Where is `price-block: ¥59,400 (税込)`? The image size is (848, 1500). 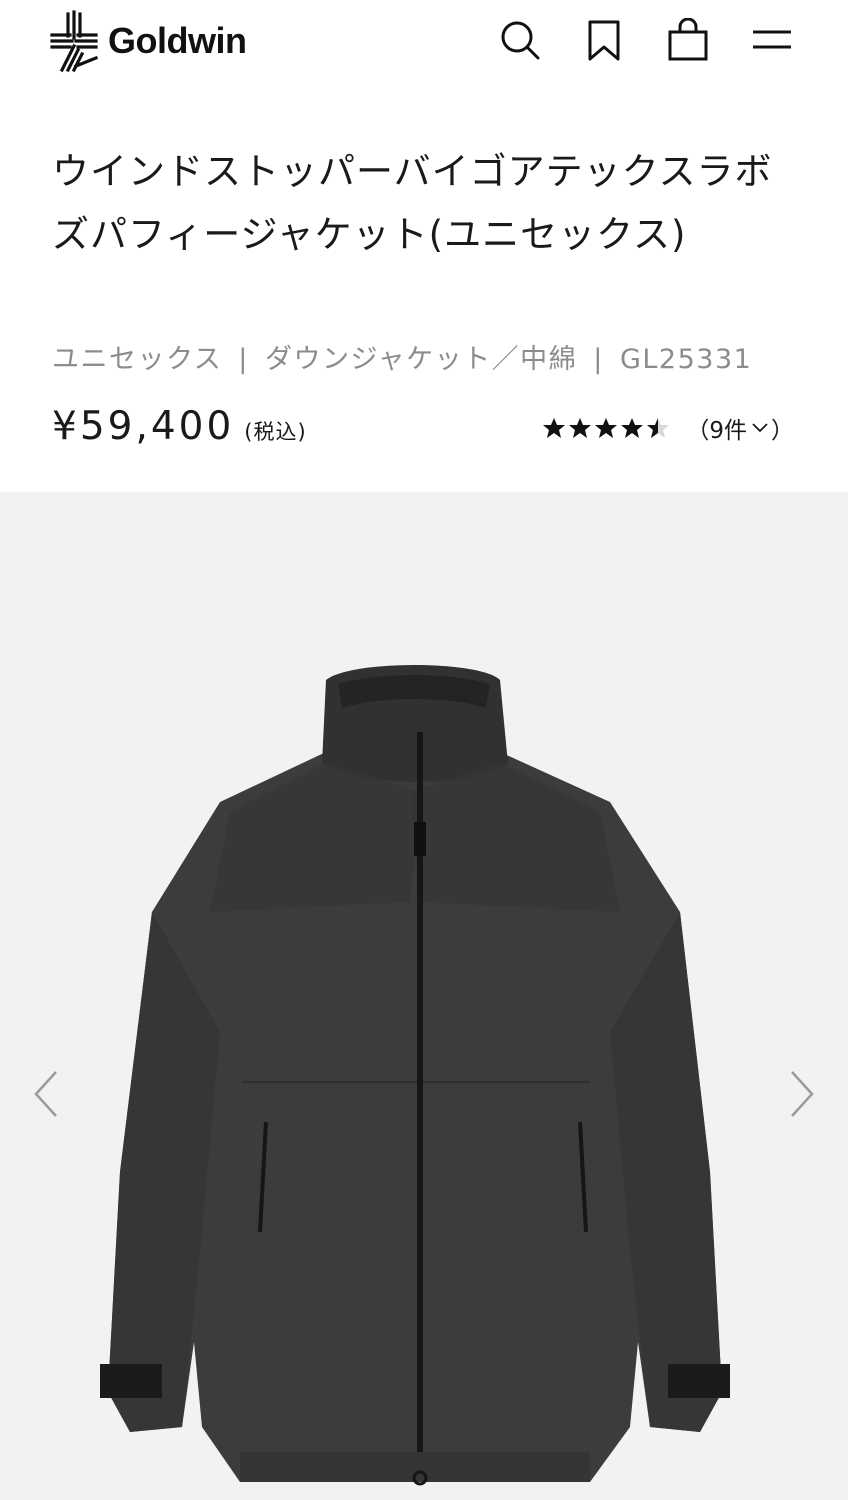 price-block: ¥59,400 (税込) is located at coordinates (179, 426).